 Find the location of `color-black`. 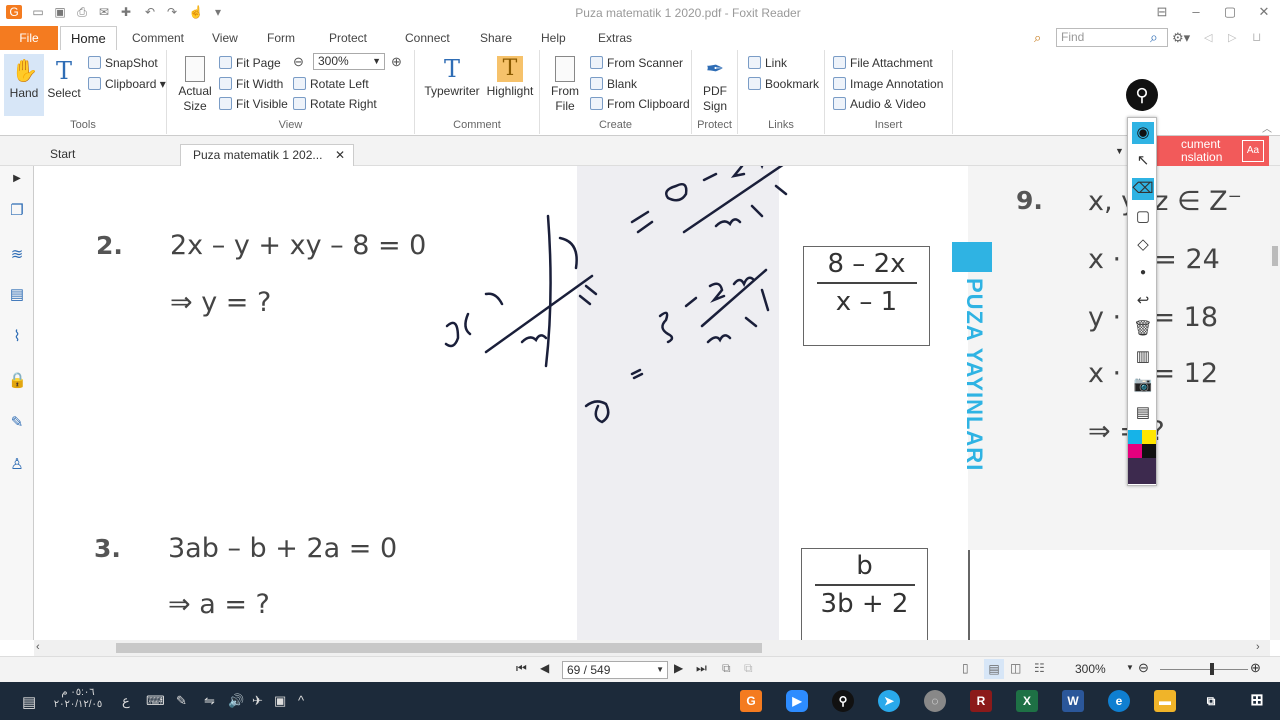

color-black is located at coordinates (1149, 451).